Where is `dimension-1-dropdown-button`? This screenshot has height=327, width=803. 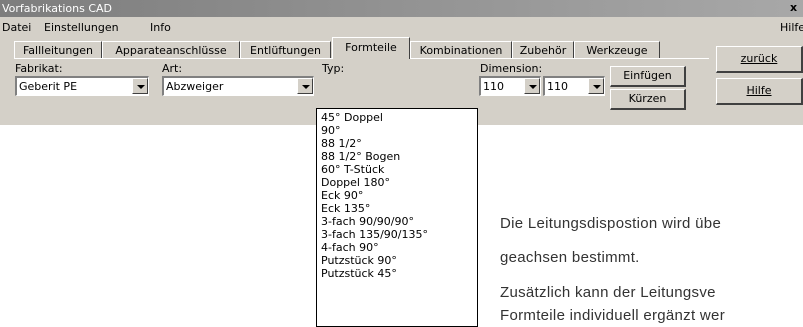 dimension-1-dropdown-button is located at coordinates (532, 86).